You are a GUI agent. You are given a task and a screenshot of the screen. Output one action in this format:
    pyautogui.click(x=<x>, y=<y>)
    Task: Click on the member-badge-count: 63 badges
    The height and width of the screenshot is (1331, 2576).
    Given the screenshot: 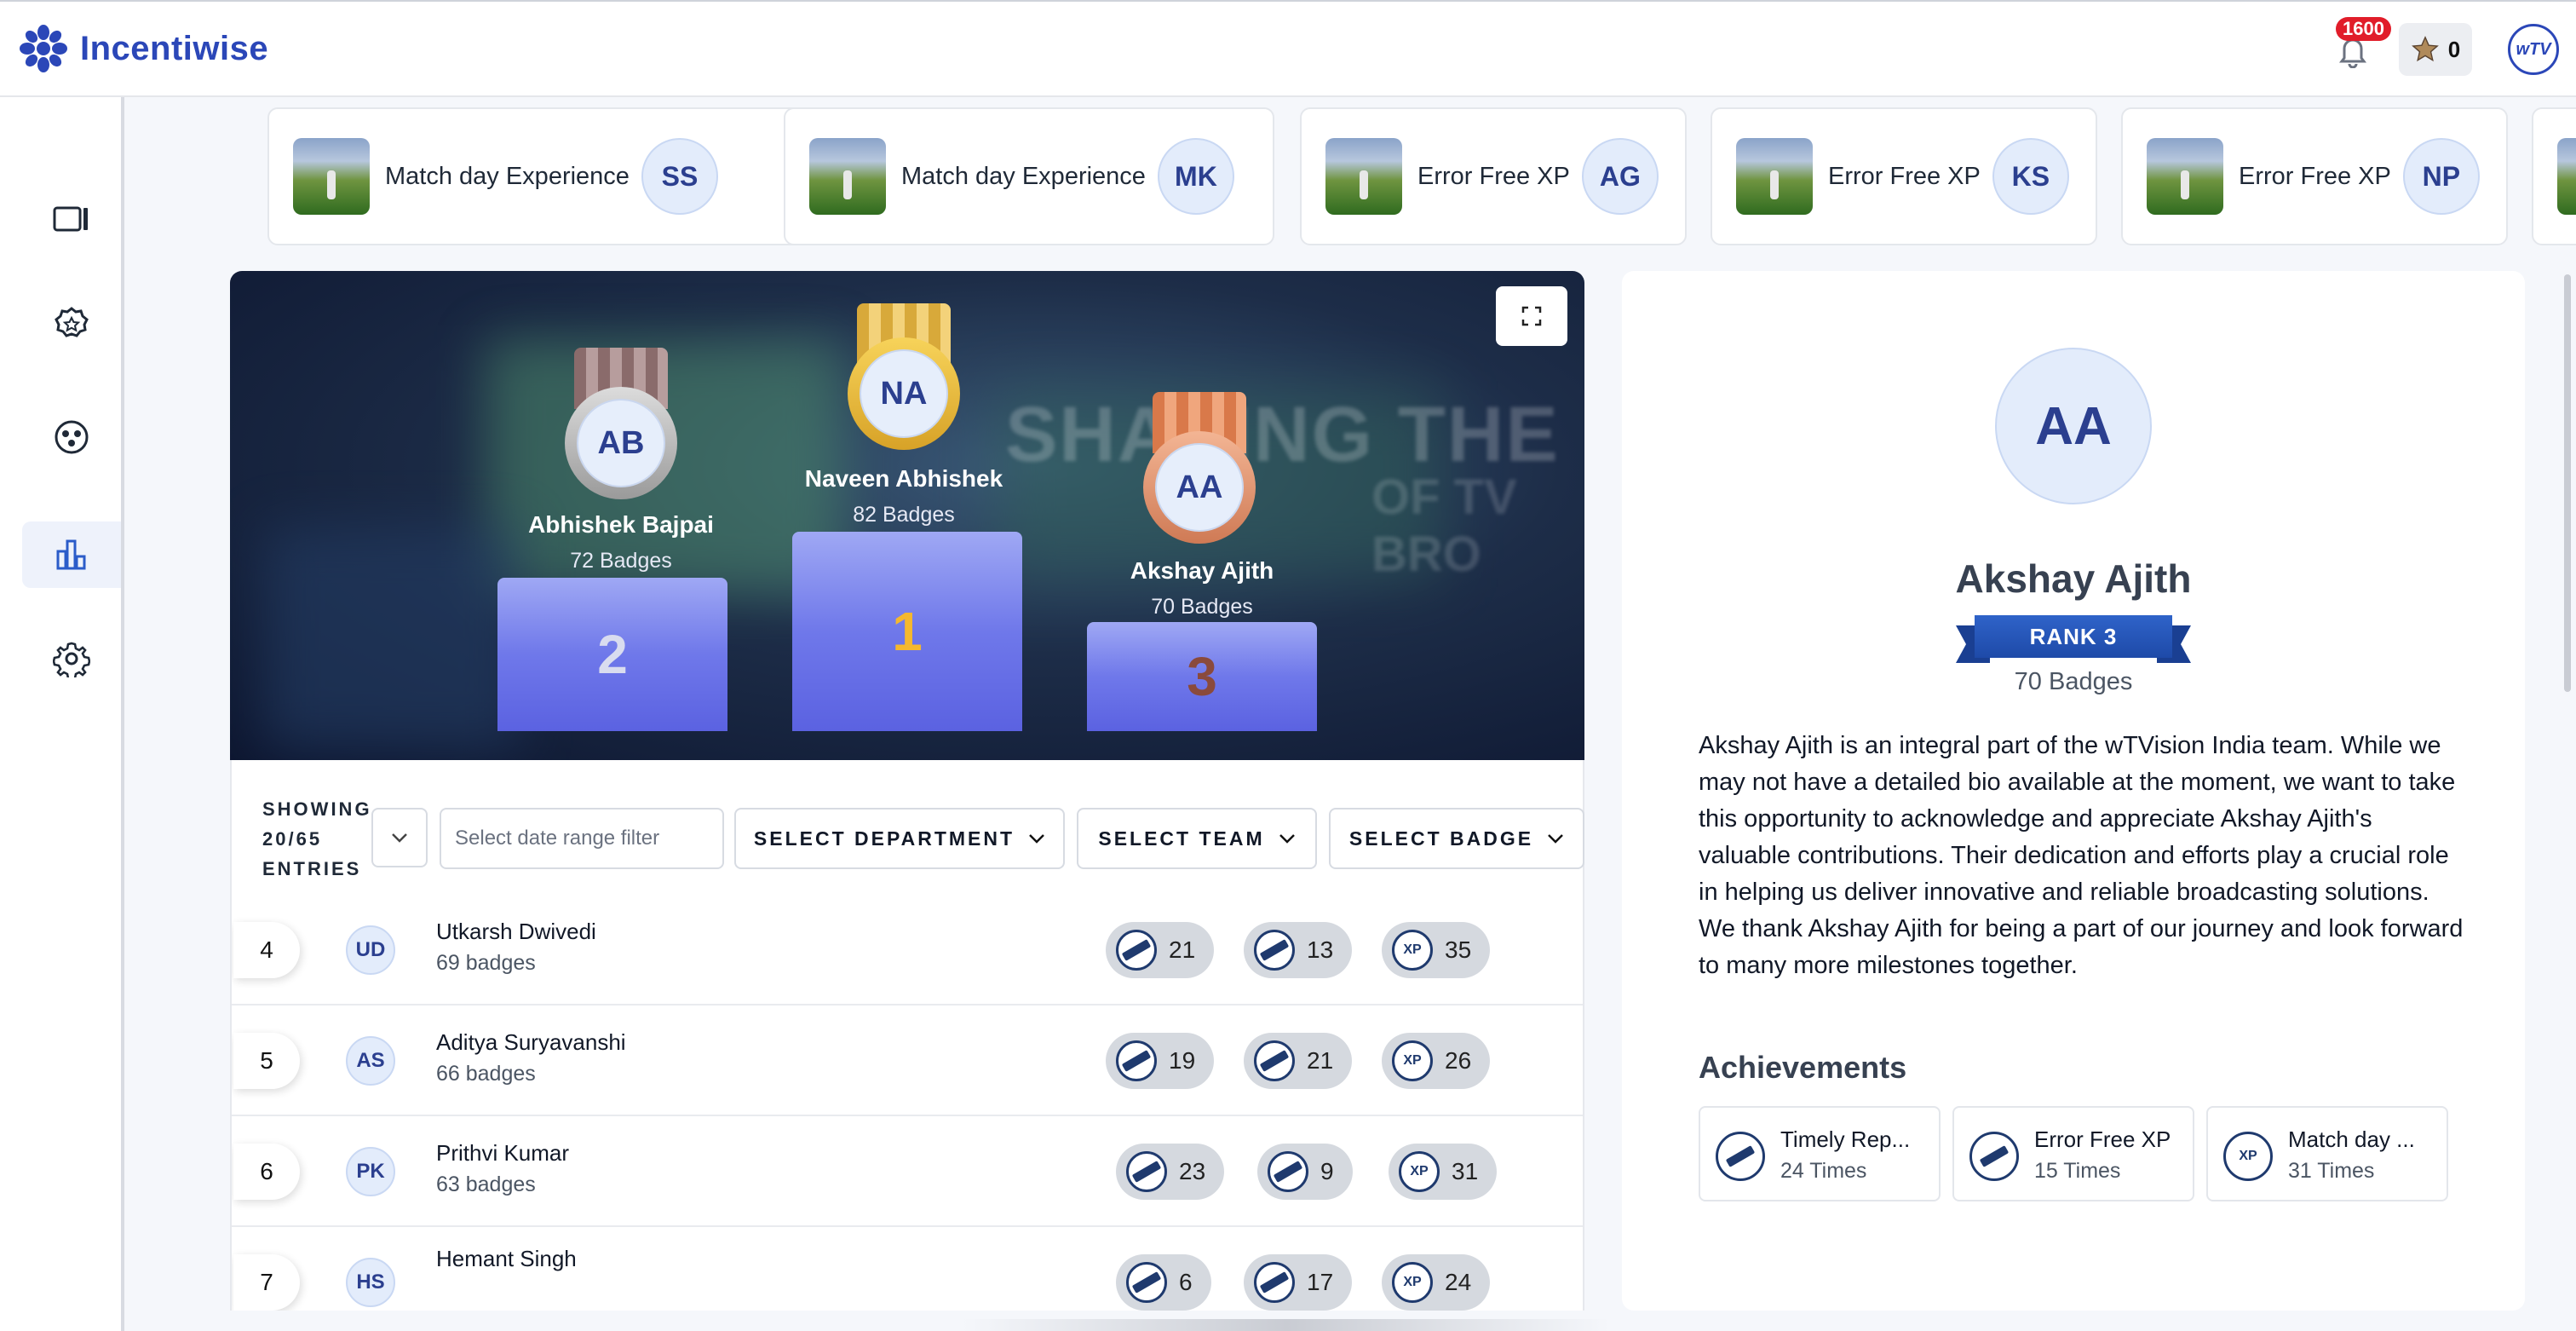 What is the action you would take?
    pyautogui.click(x=486, y=1184)
    